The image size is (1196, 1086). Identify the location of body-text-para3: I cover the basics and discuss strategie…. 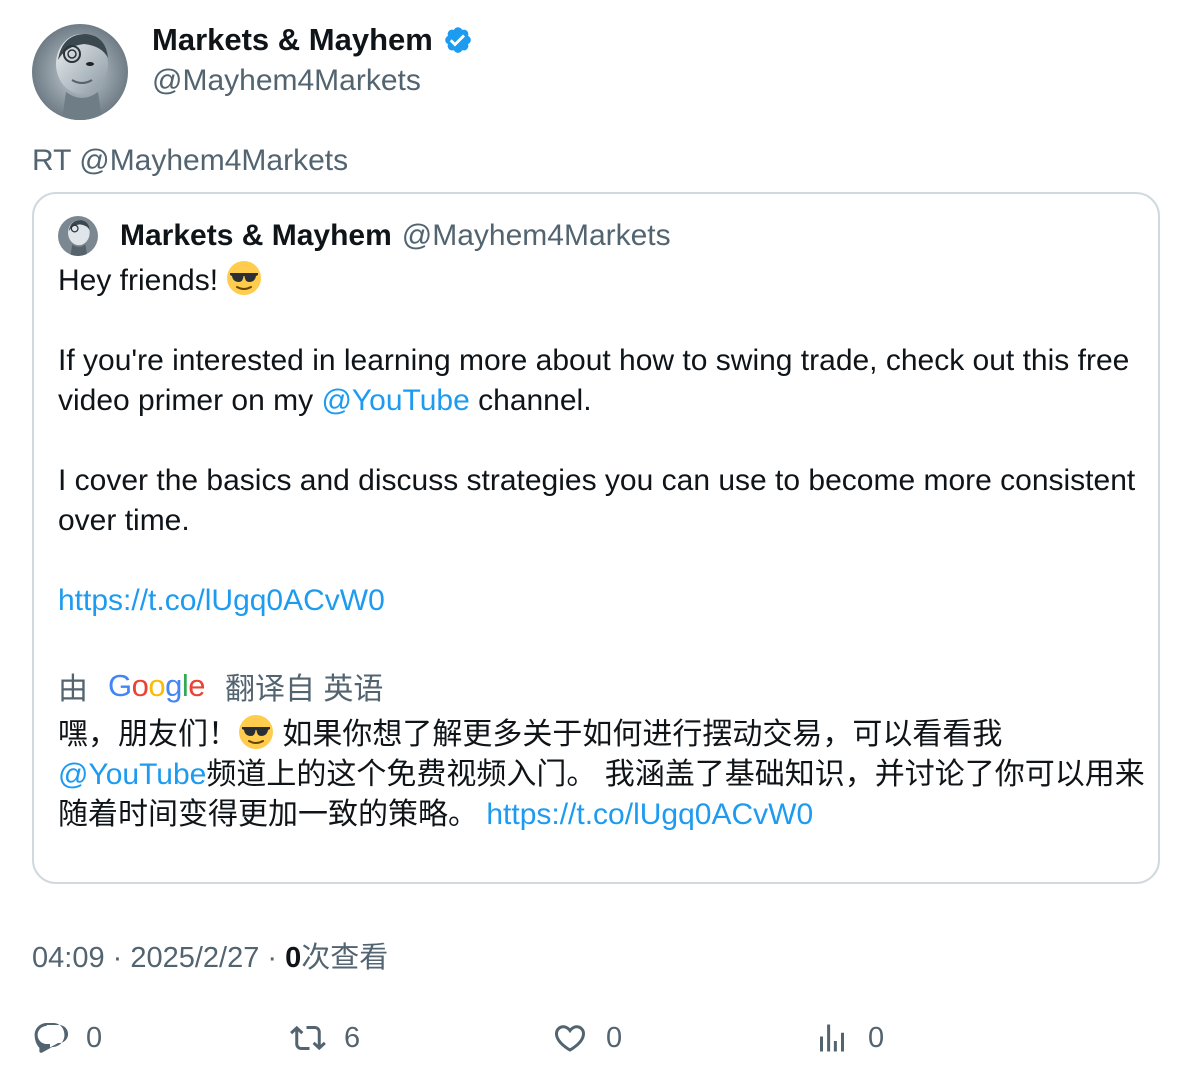
(597, 500).